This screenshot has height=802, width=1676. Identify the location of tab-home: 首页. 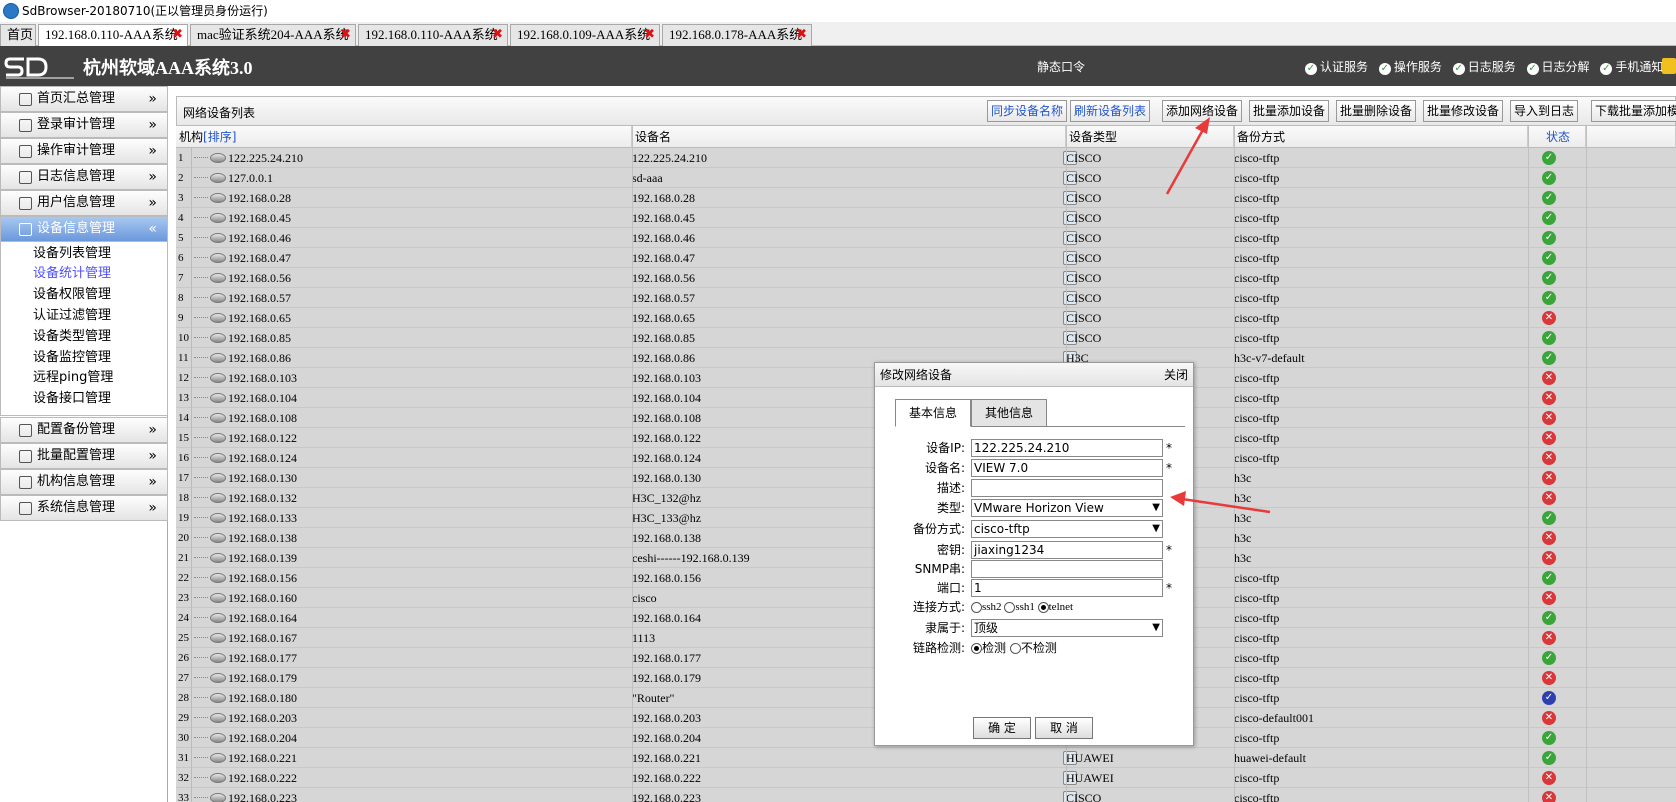
(18, 35).